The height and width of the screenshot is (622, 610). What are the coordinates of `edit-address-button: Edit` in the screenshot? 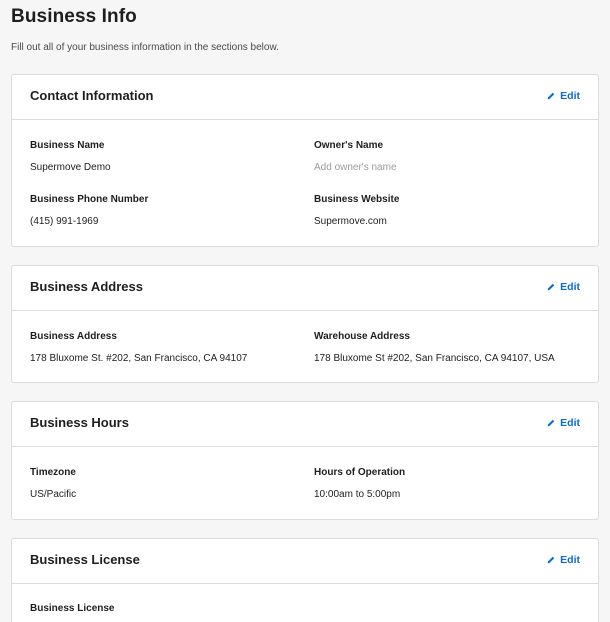 It's located at (563, 287).